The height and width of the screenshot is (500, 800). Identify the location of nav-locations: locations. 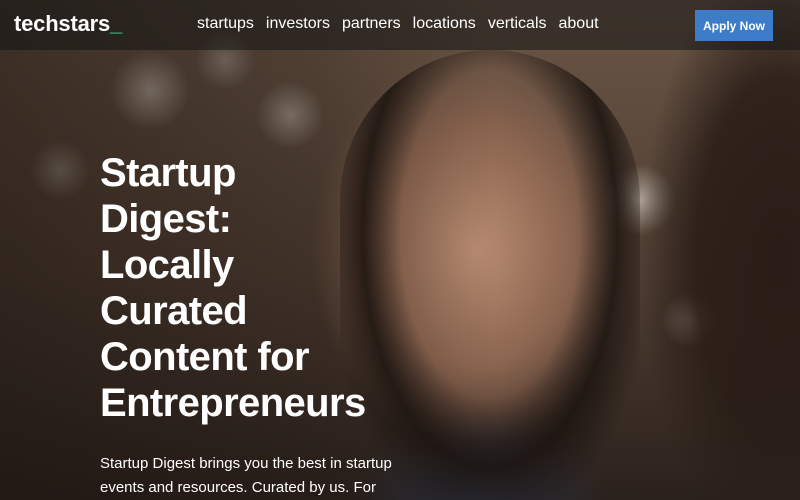
(444, 24).